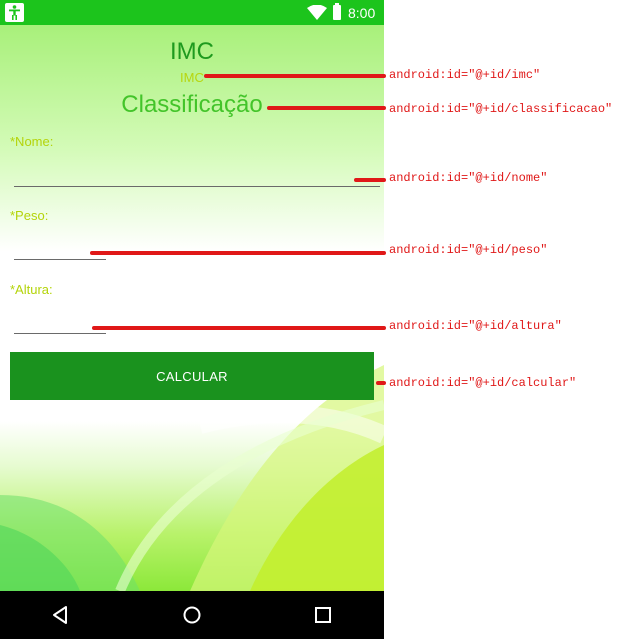 The height and width of the screenshot is (639, 641). Describe the element at coordinates (192, 376) in the screenshot. I see `calcular-button: CALCULAR` at that location.